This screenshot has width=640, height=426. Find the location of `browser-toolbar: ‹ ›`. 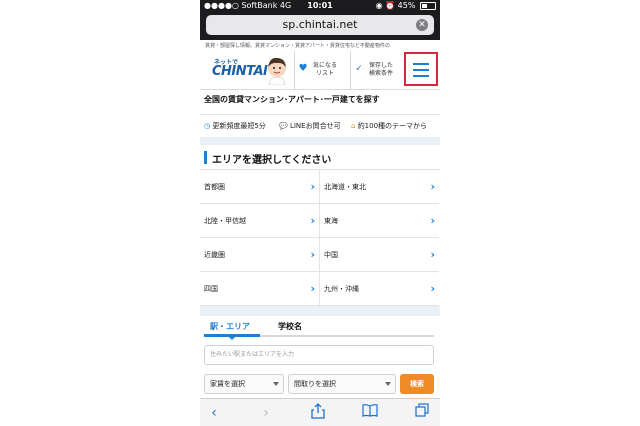

browser-toolbar: ‹ › is located at coordinates (320, 412).